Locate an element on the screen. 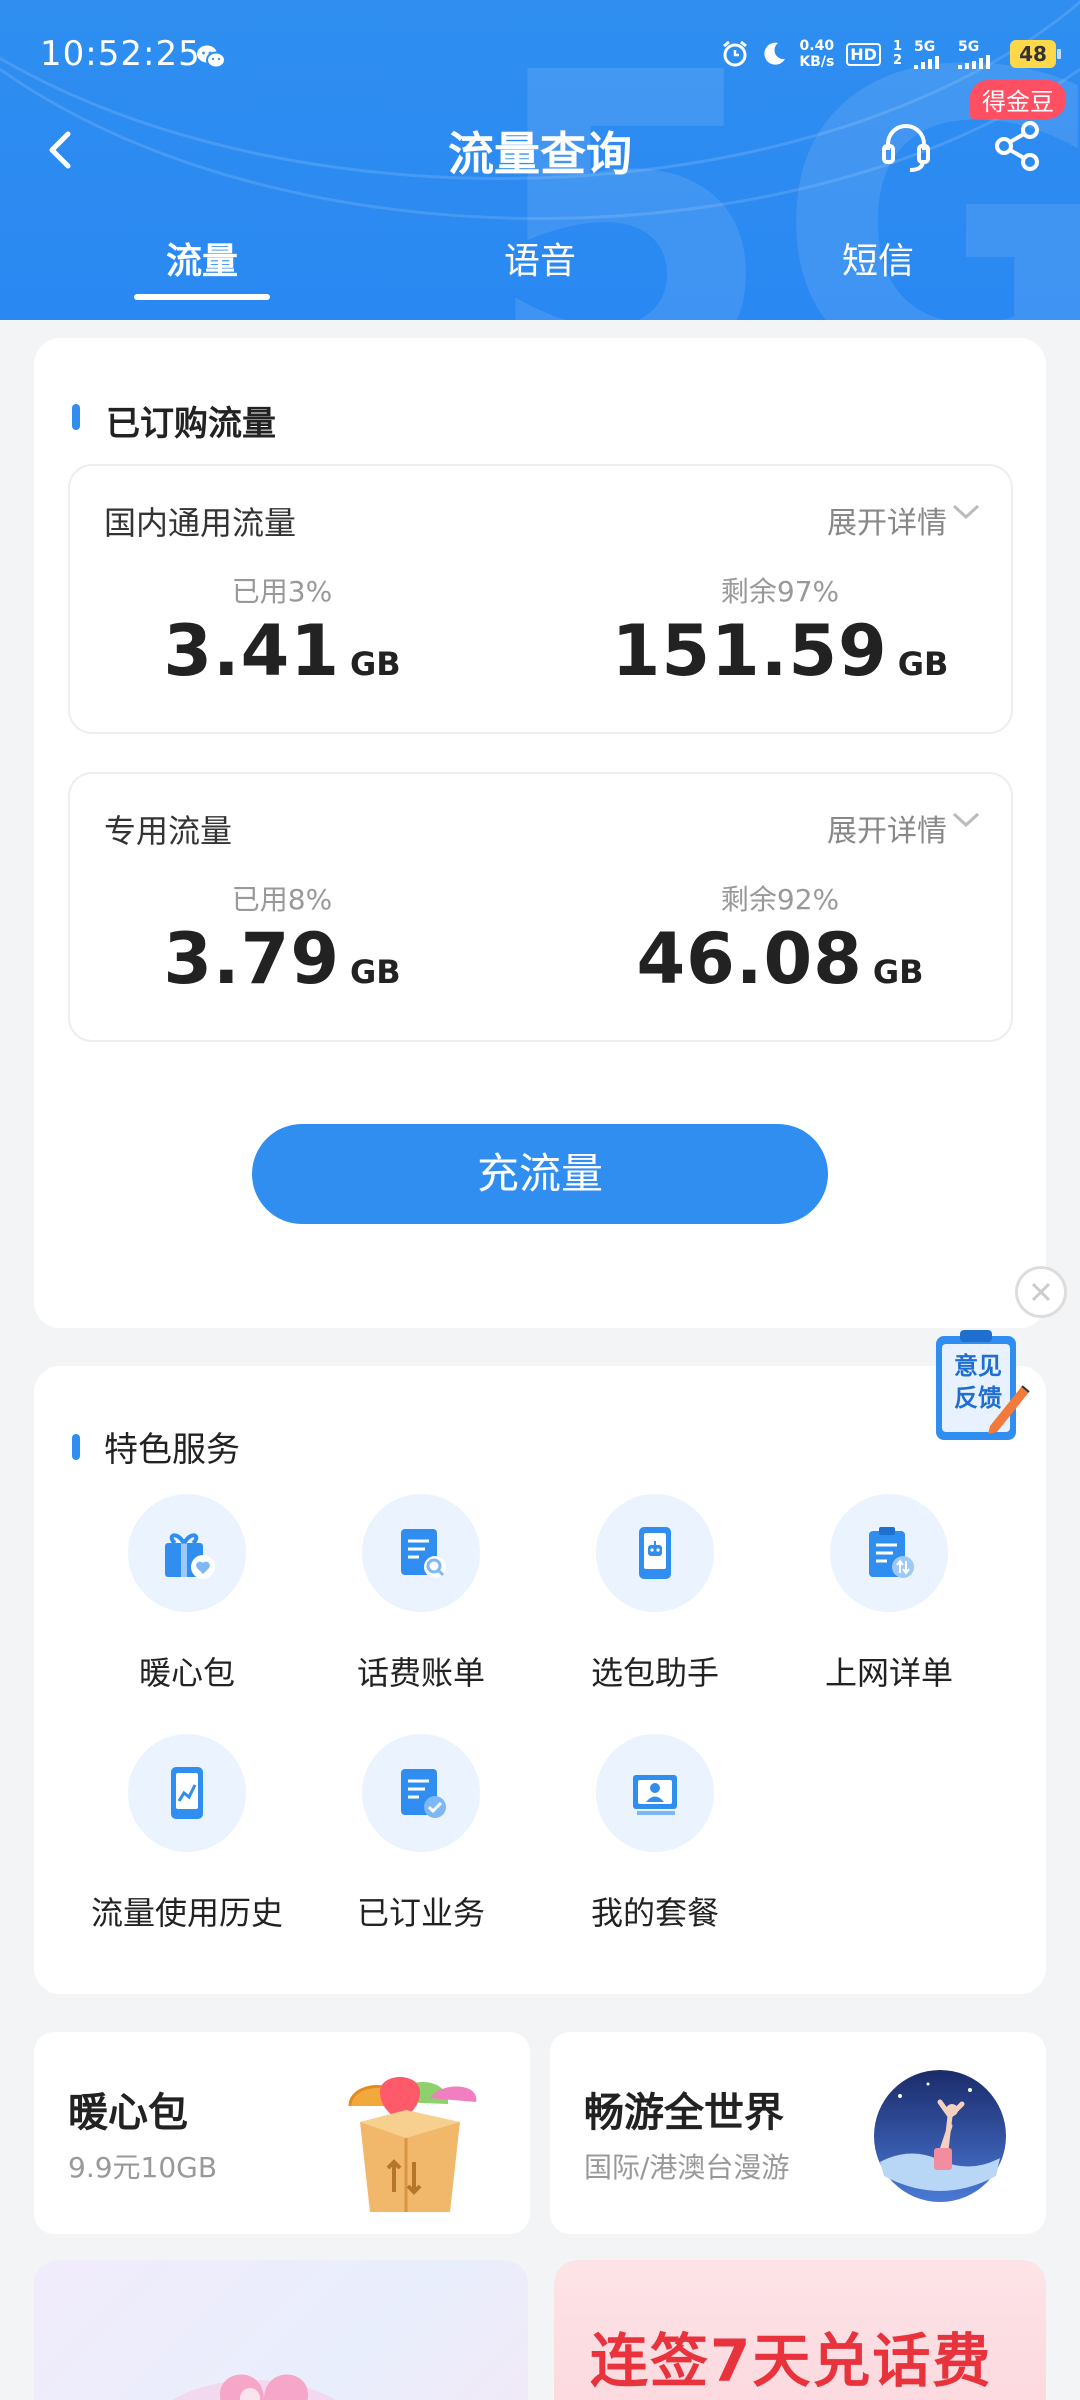 This screenshot has width=1080, height=2400. promo-subtitle: 9.9元10GB is located at coordinates (143, 2167).